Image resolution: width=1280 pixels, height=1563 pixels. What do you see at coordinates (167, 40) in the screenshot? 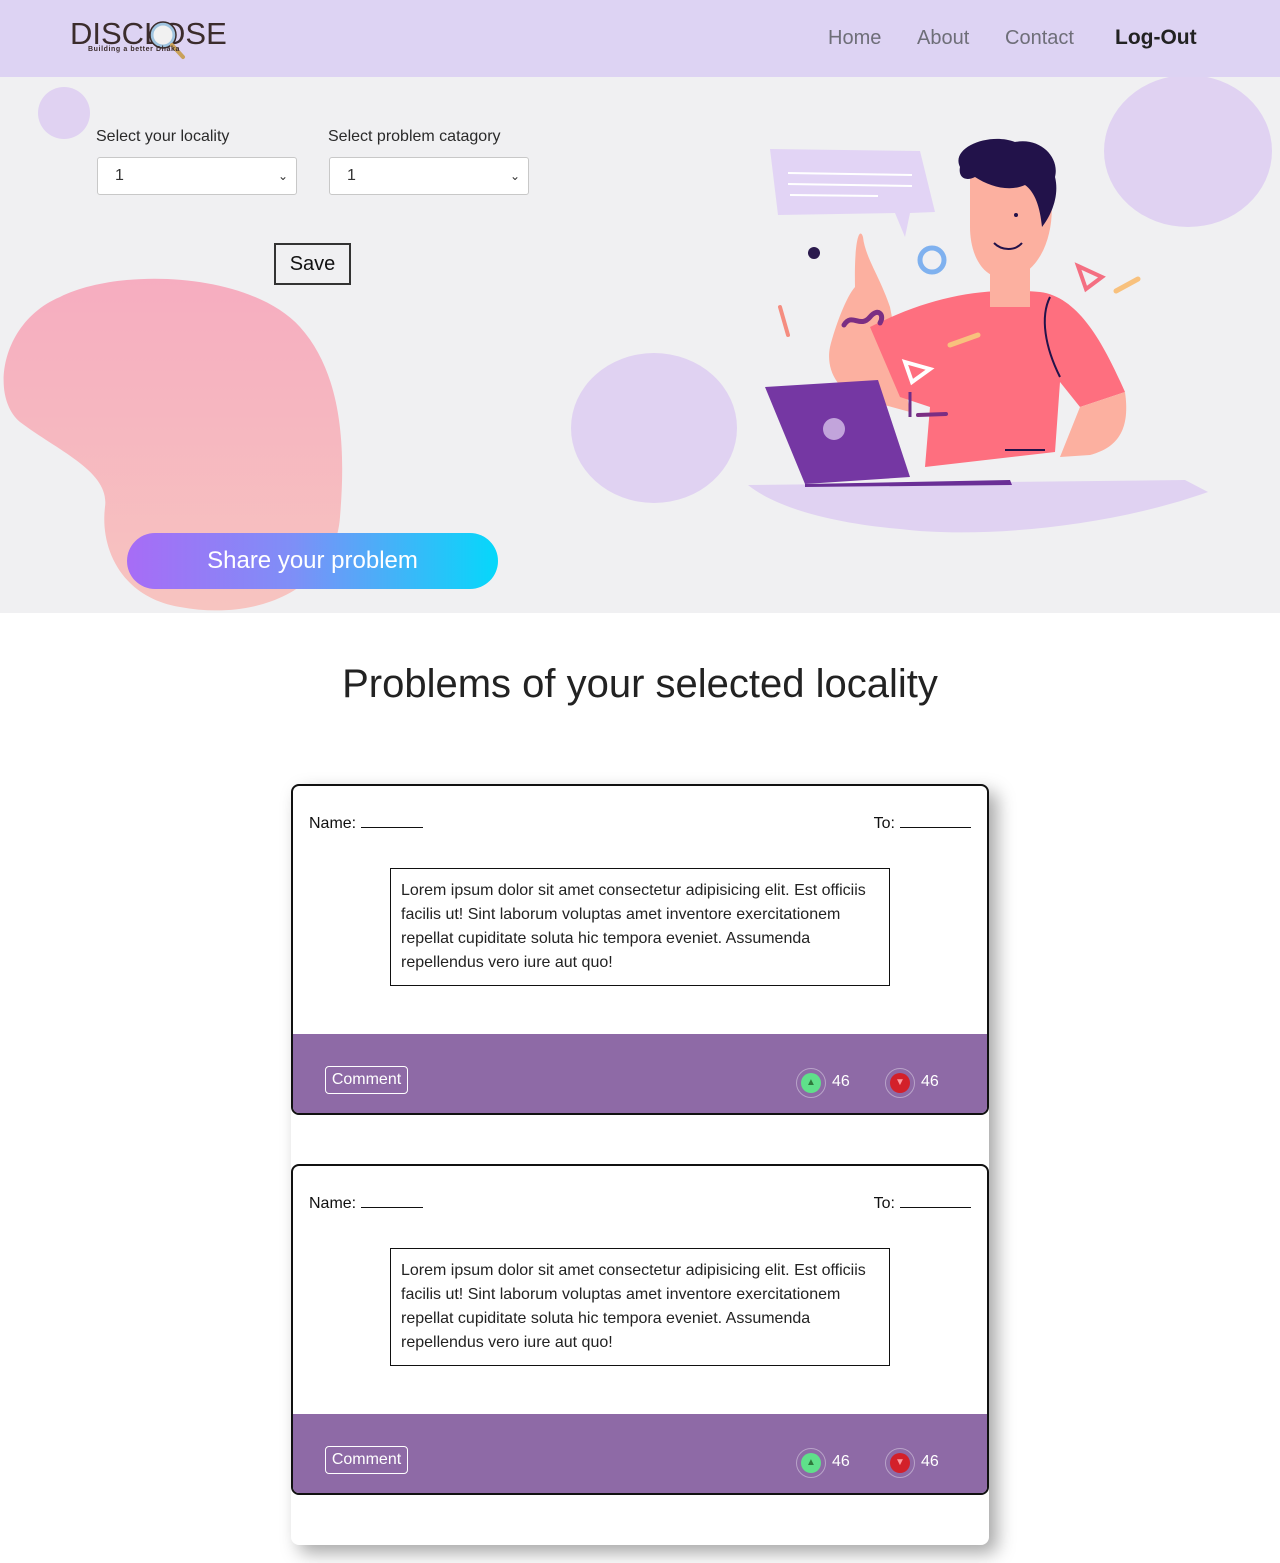
I see `magnifier-icon` at bounding box center [167, 40].